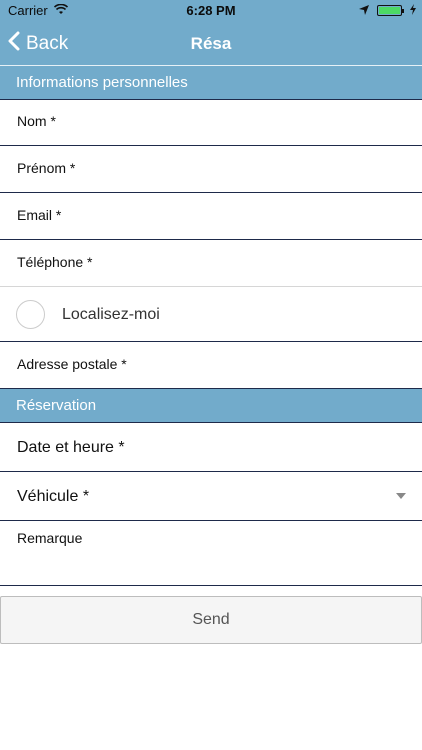  I want to click on battery-icon, so click(390, 10).